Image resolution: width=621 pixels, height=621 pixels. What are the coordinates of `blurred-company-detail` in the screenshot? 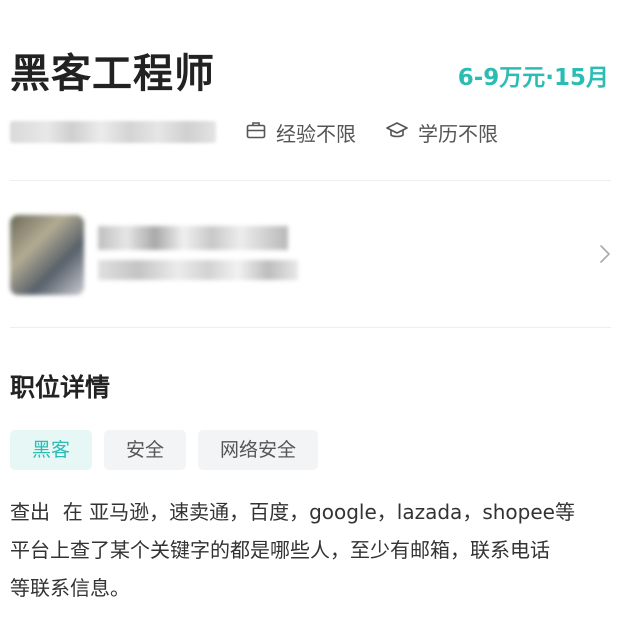 It's located at (198, 270).